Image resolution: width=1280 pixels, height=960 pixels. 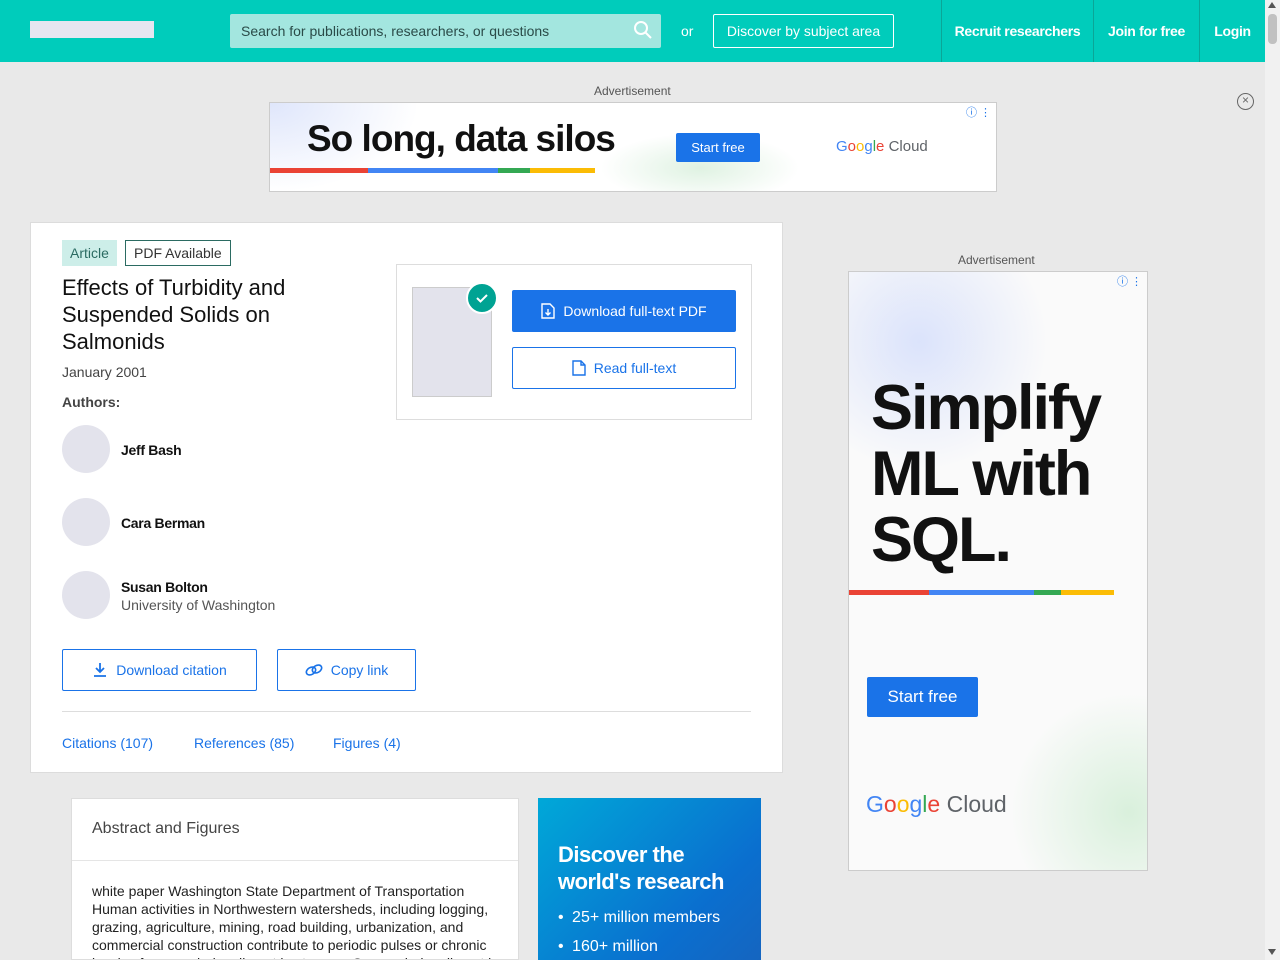 I want to click on tab-citations: Citations (107), so click(x=107, y=743).